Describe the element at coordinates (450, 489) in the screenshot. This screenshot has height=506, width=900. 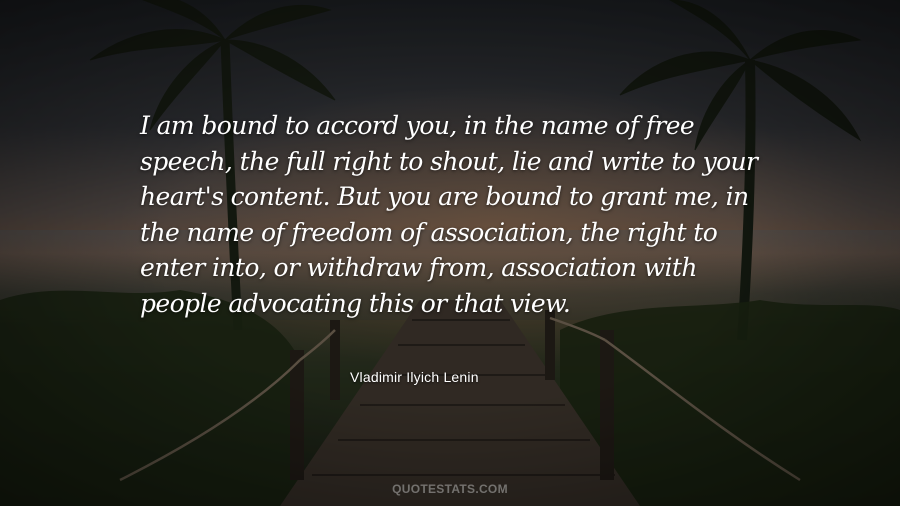
I see `site-watermark: QUOTESTATS.COM` at that location.